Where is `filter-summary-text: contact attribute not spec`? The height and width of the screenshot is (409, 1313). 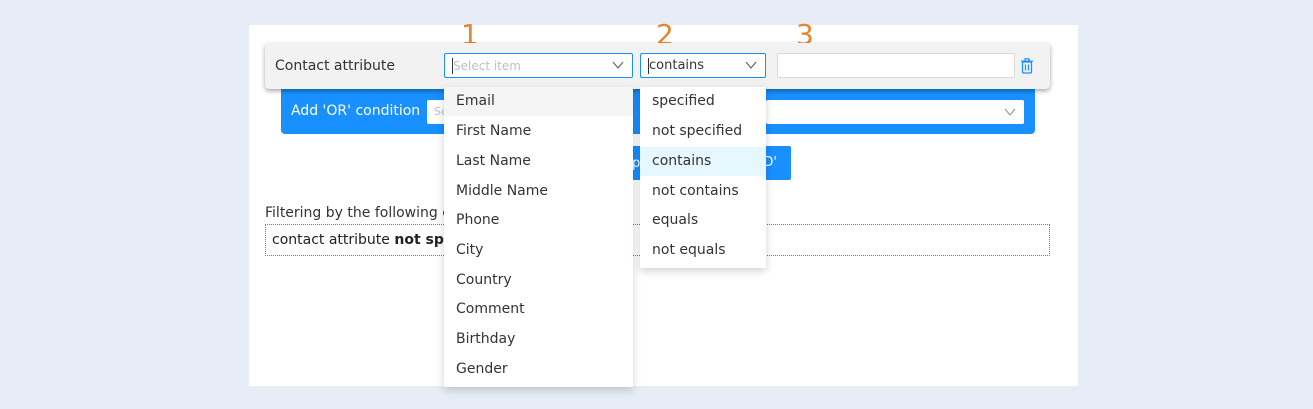 filter-summary-text: contact attribute not spec is located at coordinates (367, 240).